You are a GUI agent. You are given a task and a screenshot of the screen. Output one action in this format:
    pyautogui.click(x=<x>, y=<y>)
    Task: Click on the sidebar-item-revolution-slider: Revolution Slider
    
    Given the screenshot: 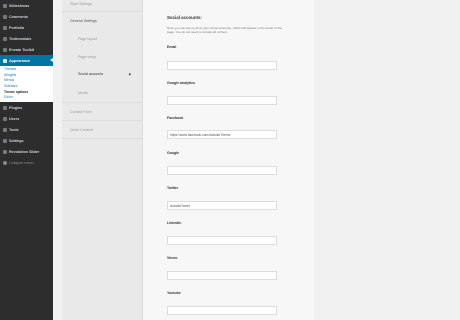 What is the action you would take?
    pyautogui.click(x=26, y=151)
    